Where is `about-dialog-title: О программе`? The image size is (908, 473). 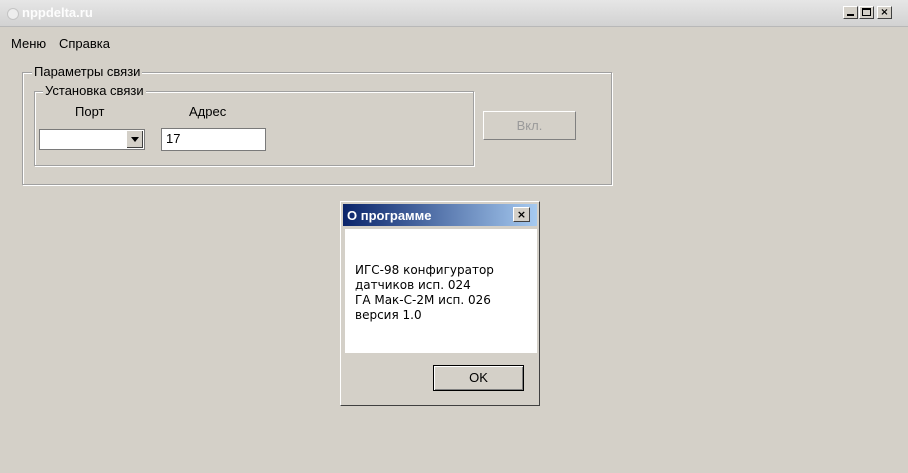
about-dialog-title: О программе is located at coordinates (389, 215).